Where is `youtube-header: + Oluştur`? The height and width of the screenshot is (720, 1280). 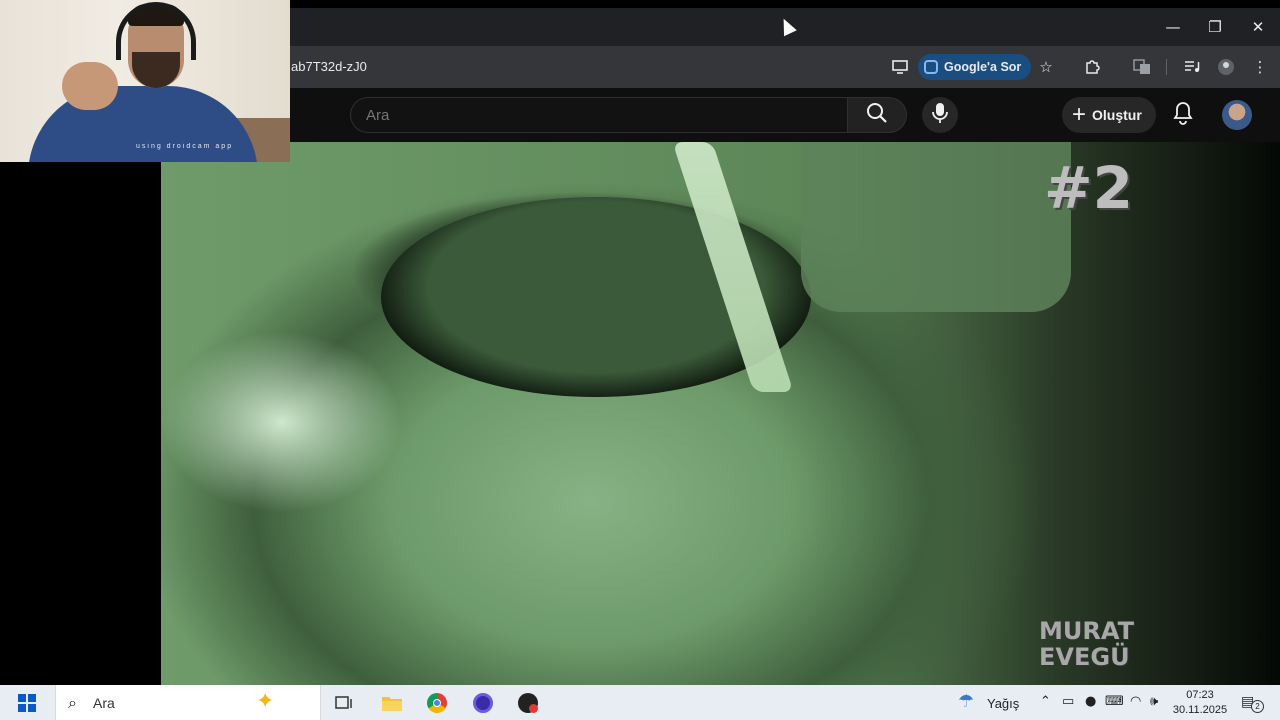
youtube-header: + Oluştur is located at coordinates (785, 115).